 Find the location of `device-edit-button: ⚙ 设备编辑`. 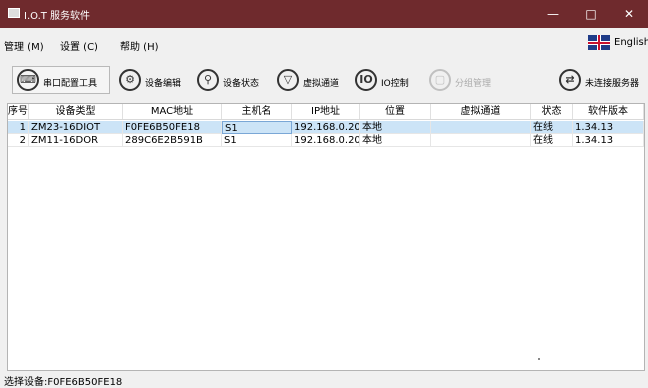

device-edit-button: ⚙ 设备编辑 is located at coordinates (151, 80).